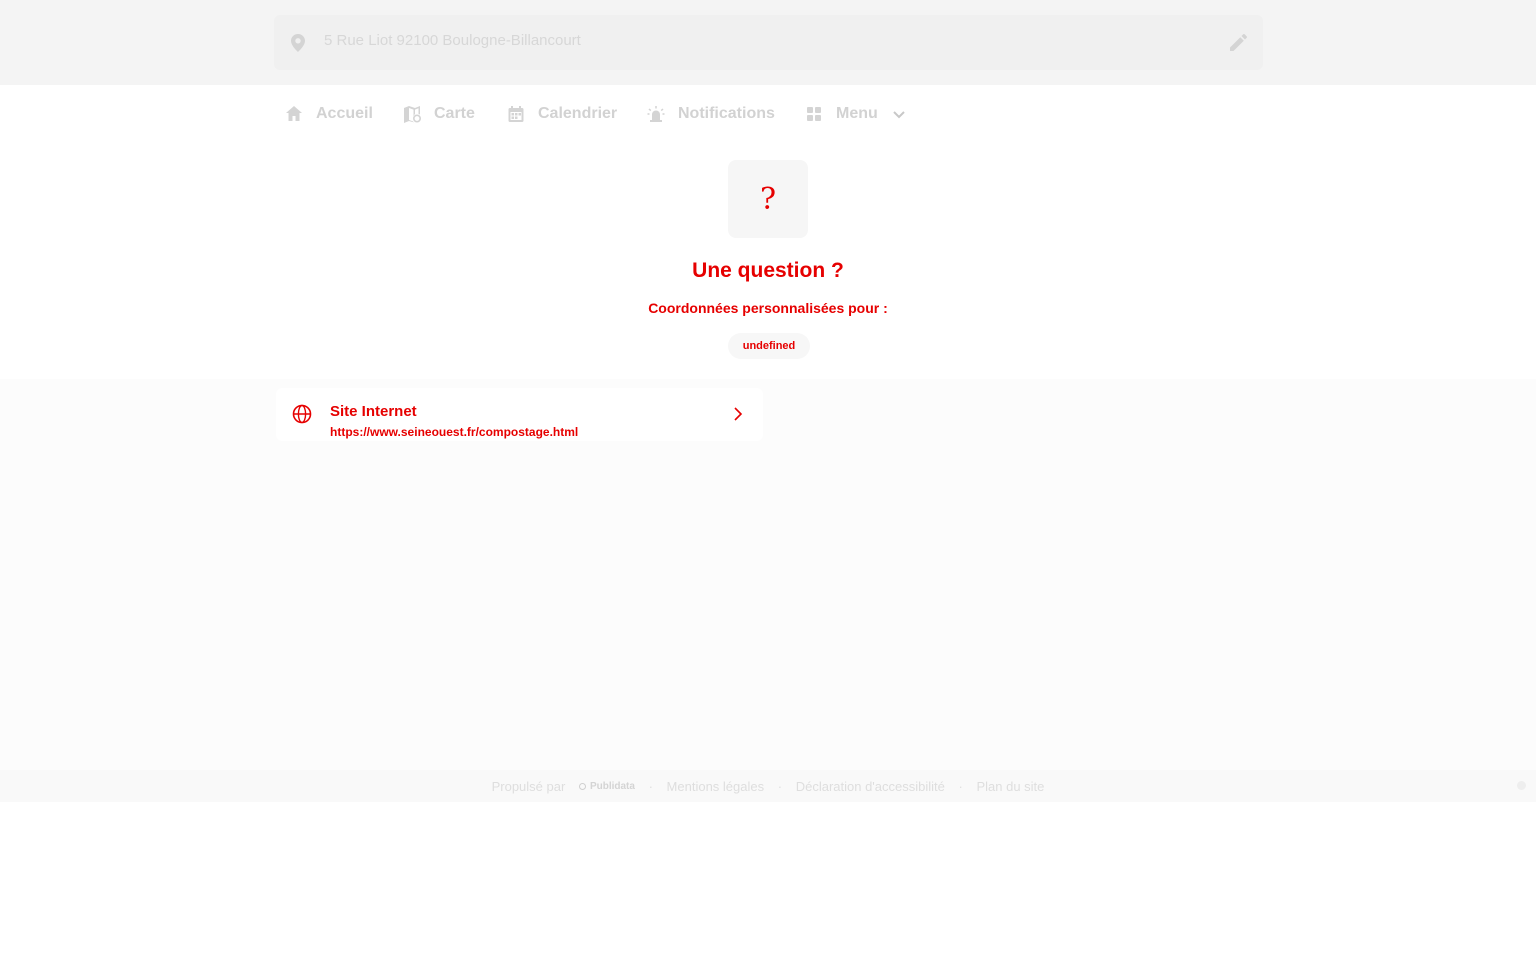  What do you see at coordinates (452, 40) in the screenshot?
I see `address-text: 5 Rue Liot 92100 Boulogne-Billancourt` at bounding box center [452, 40].